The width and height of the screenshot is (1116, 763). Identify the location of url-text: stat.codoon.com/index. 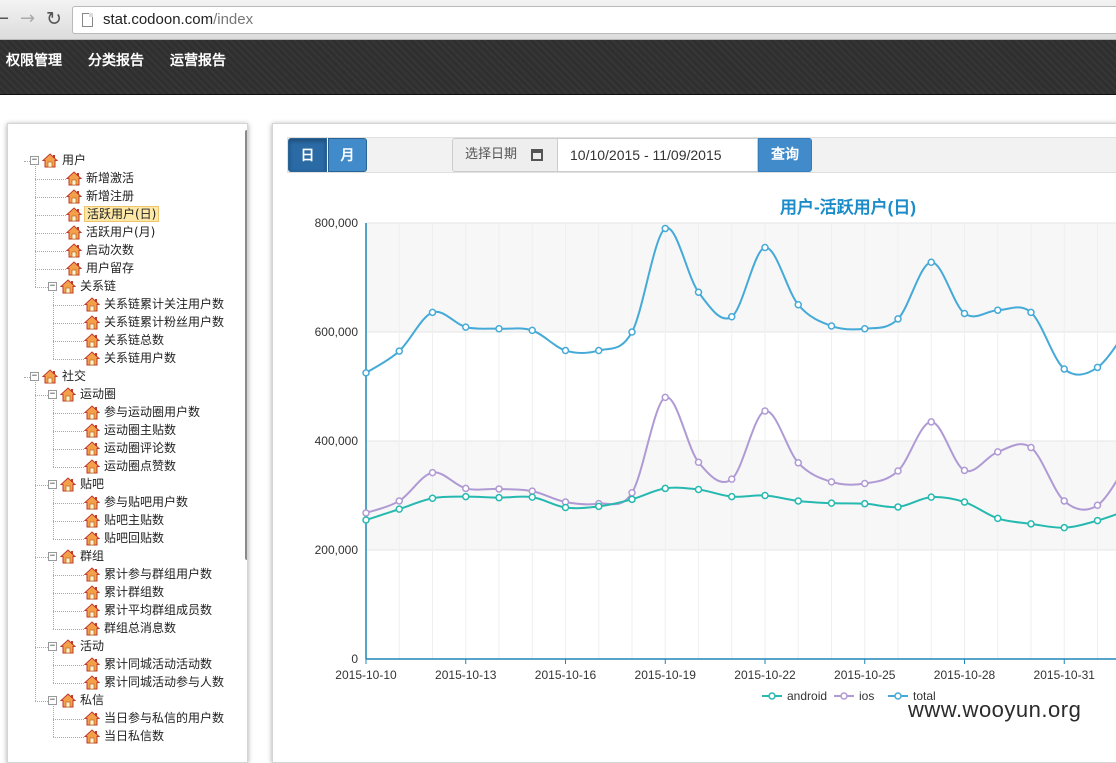
(178, 19).